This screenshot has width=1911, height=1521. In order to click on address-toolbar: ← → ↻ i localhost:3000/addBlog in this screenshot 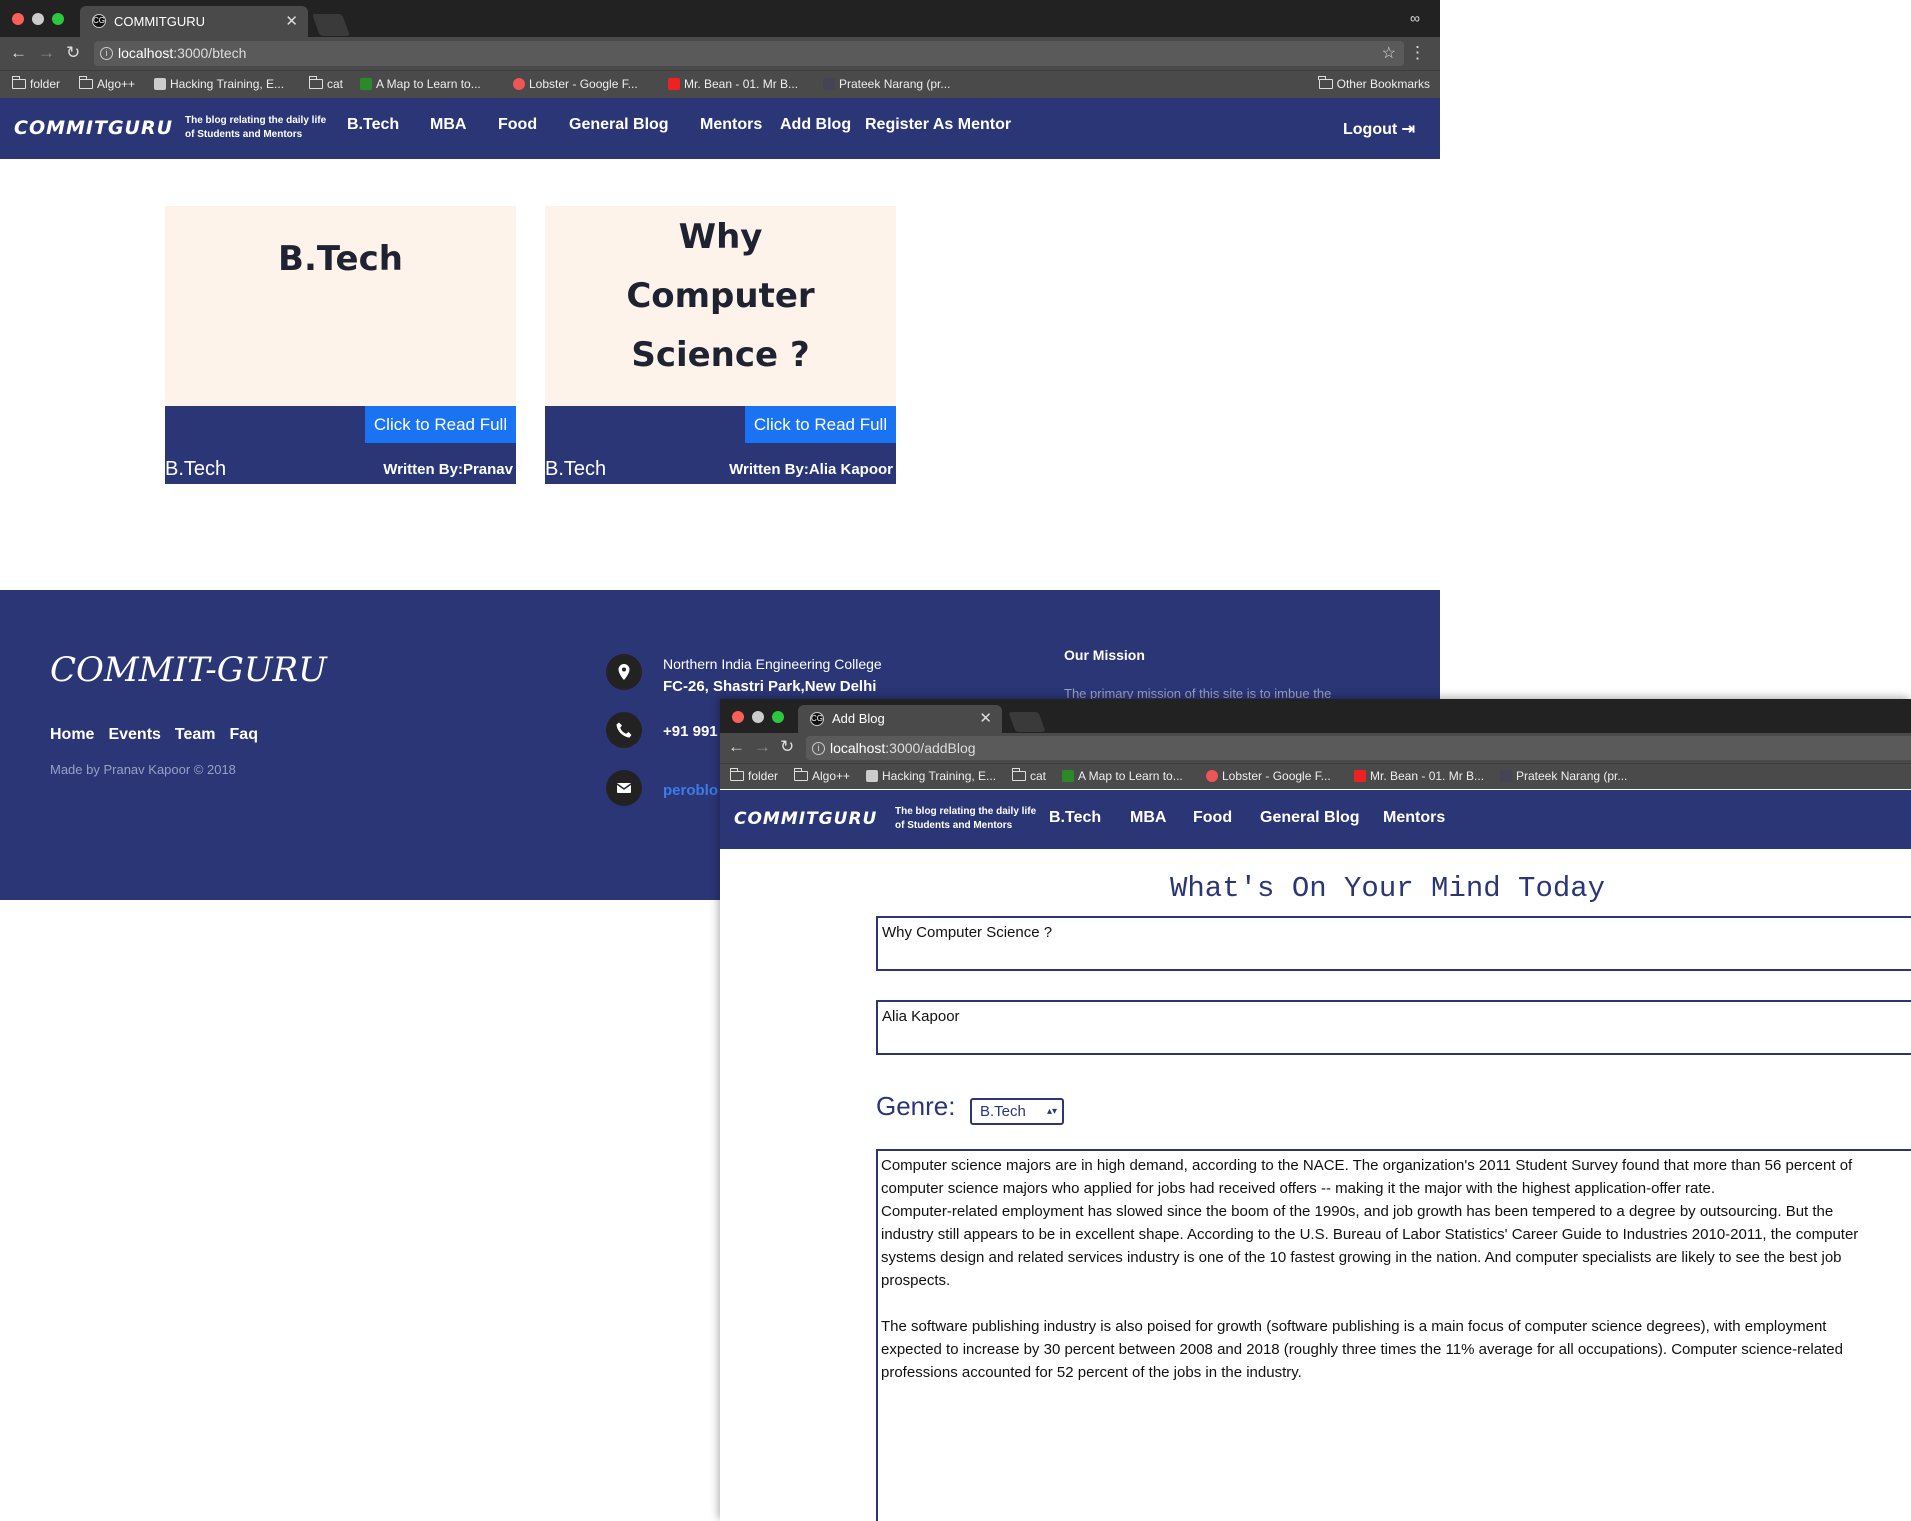, I will do `click(1315, 748)`.